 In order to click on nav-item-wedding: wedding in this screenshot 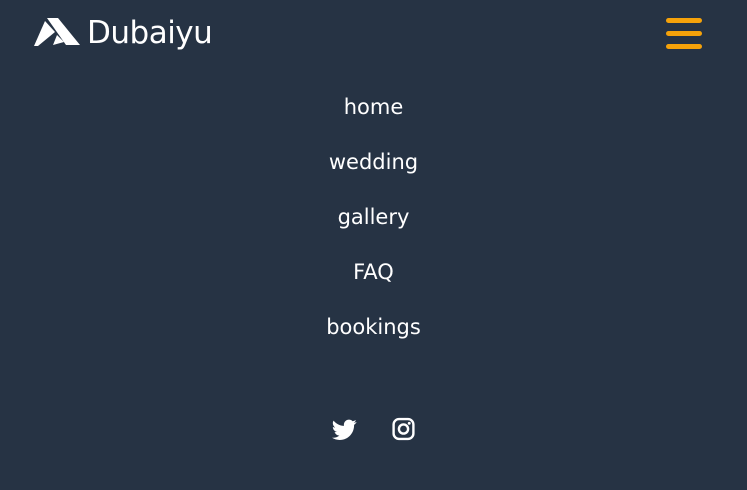, I will do `click(373, 168)`.